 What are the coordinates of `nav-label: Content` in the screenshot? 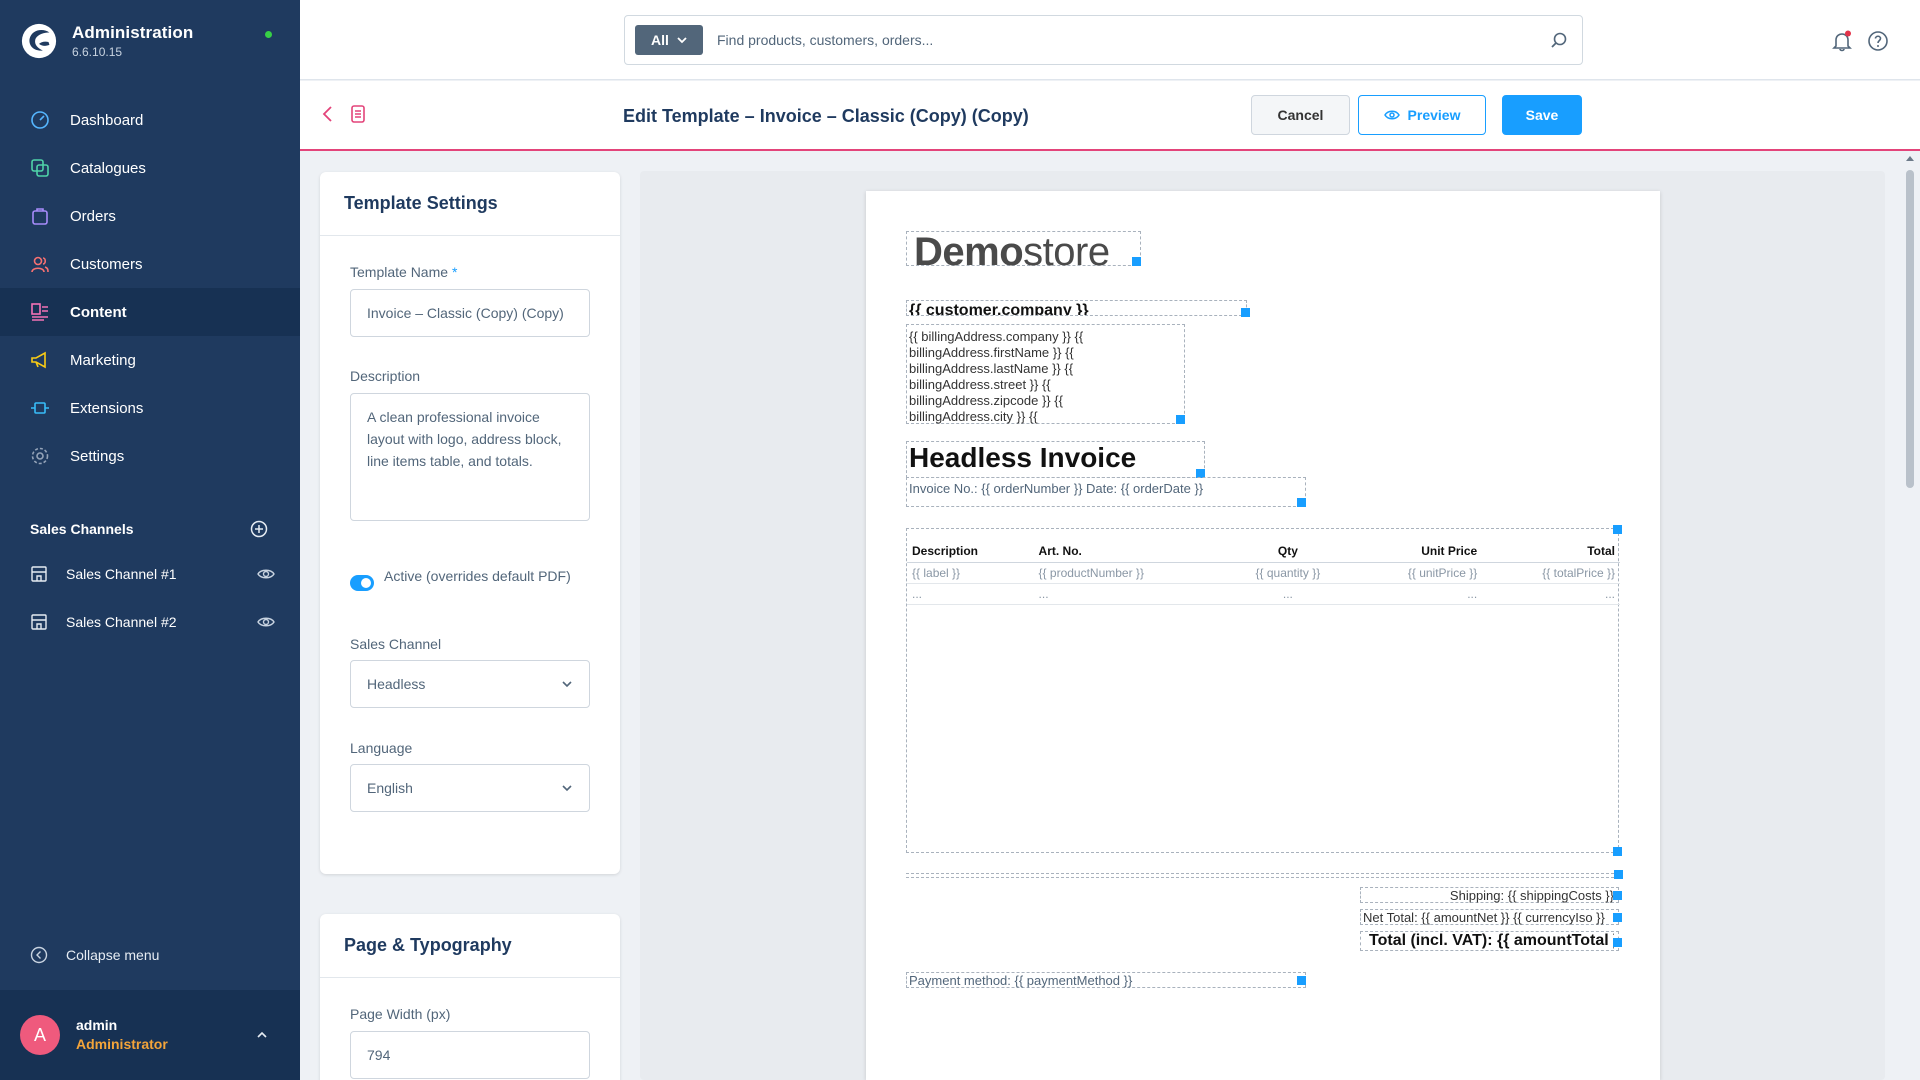 It's located at (98, 312).